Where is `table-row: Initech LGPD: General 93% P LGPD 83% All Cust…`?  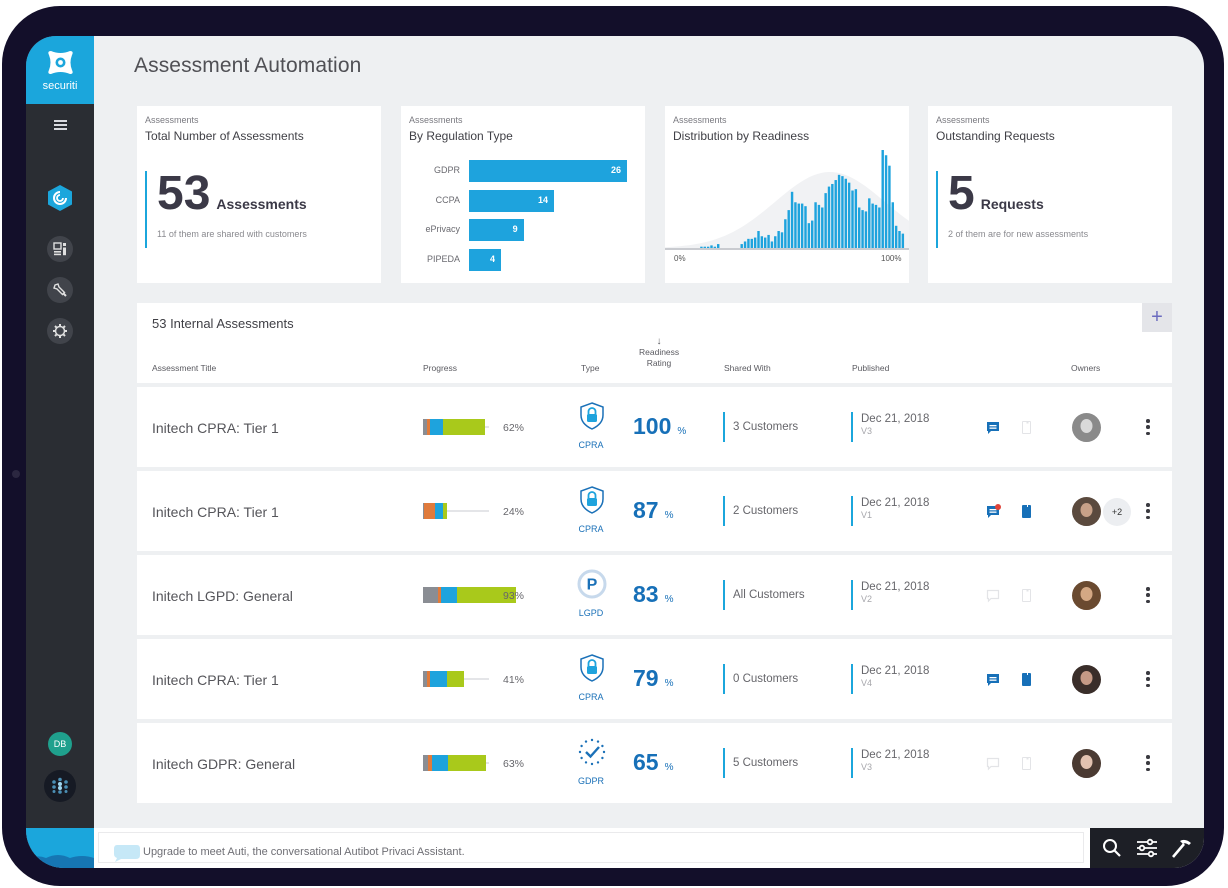
table-row: Initech LGPD: General 93% P LGPD 83% All Cust… is located at coordinates (654, 595).